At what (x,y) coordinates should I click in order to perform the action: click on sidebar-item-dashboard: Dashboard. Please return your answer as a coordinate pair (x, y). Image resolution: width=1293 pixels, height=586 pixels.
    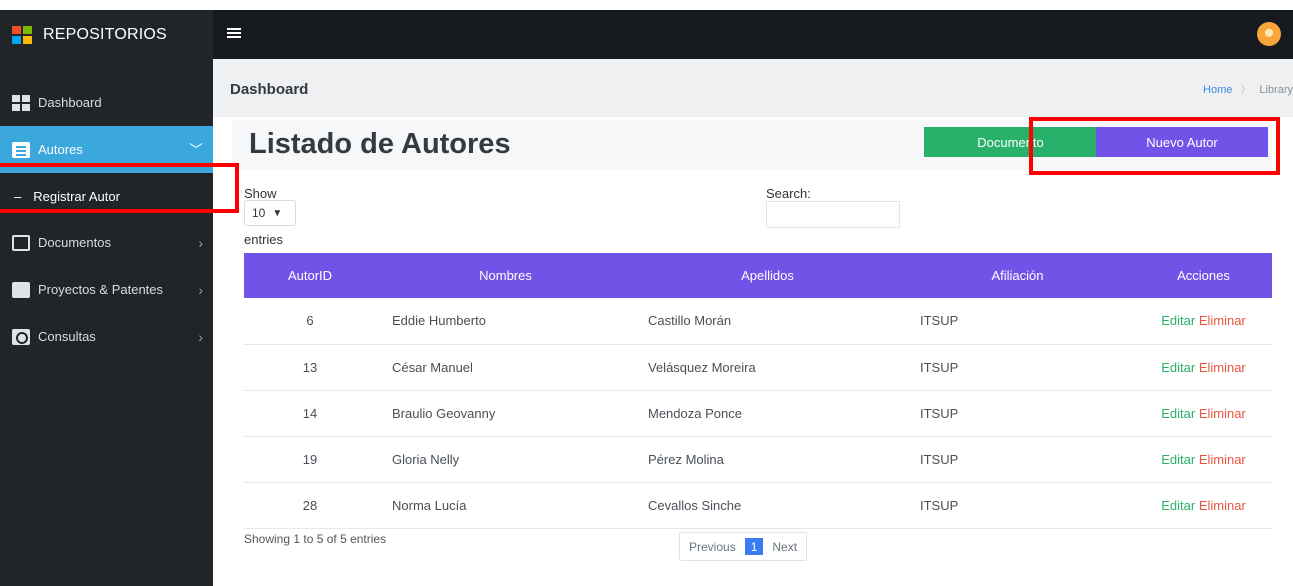
    Looking at the image, I should click on (106, 102).